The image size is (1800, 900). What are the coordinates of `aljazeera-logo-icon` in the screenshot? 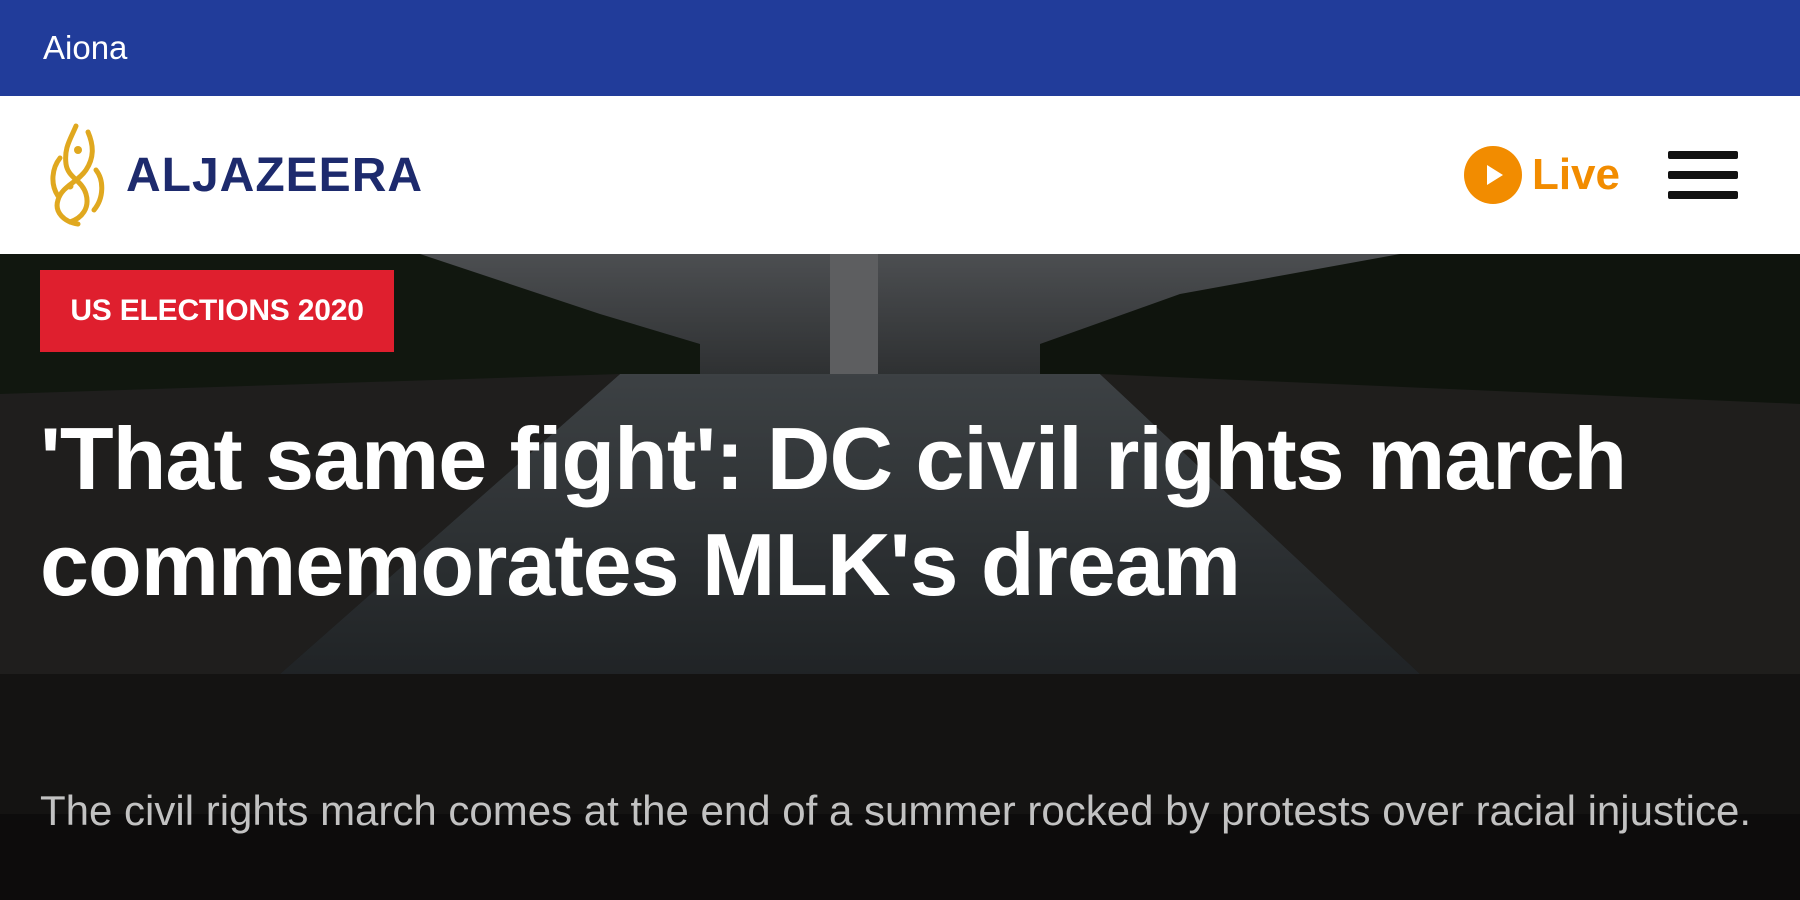 It's located at (77, 175).